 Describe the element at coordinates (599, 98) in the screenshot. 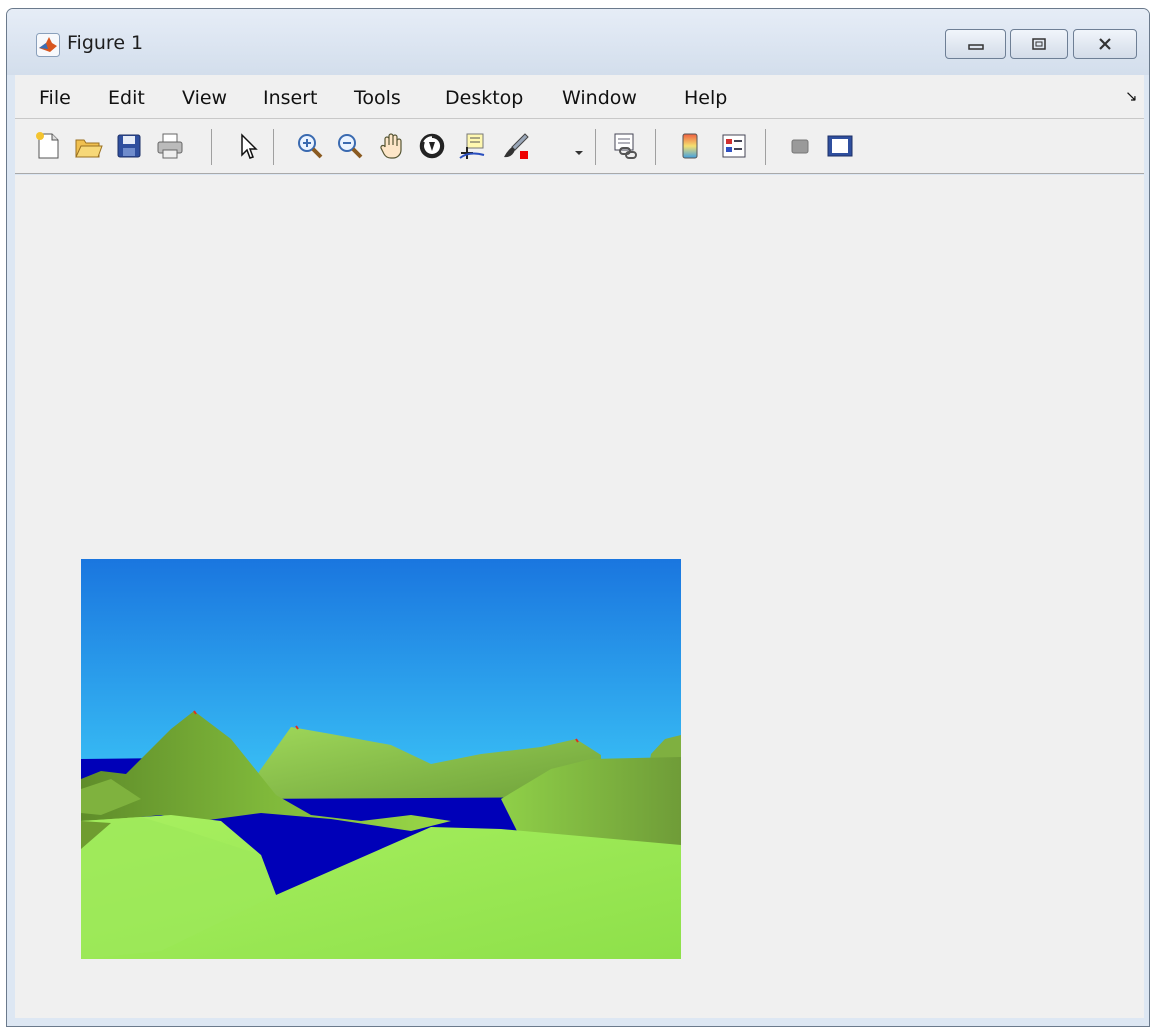

I see `menu-window: Window` at that location.